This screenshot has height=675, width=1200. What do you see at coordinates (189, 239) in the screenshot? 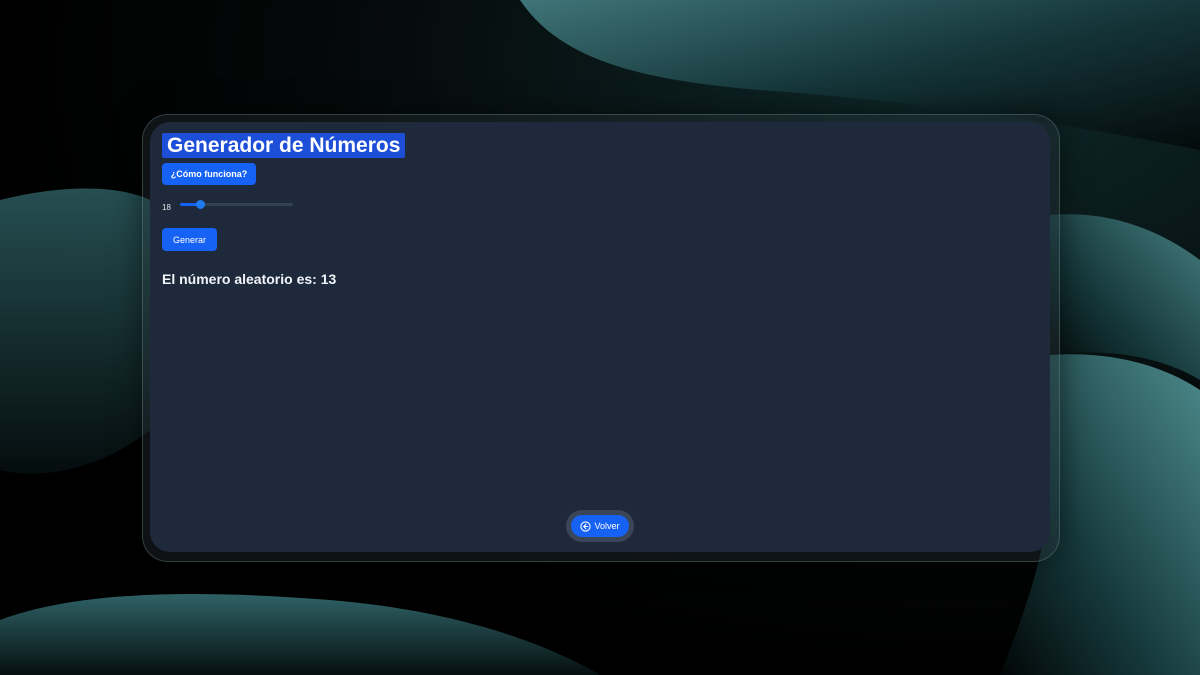
I see `generate-button: Generar` at bounding box center [189, 239].